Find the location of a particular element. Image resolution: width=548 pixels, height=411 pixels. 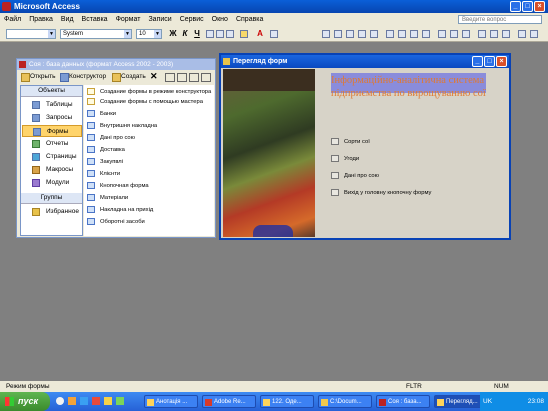

menu-records: Записи is located at coordinates (159, 19).